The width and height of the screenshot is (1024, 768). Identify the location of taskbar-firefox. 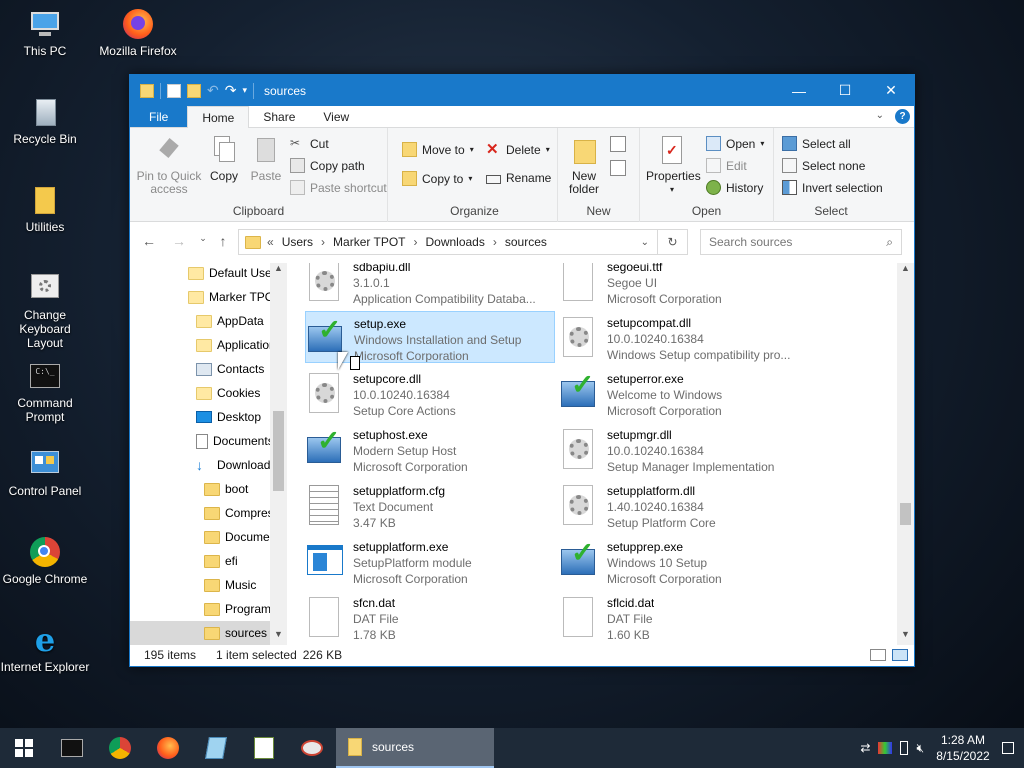
(168, 748).